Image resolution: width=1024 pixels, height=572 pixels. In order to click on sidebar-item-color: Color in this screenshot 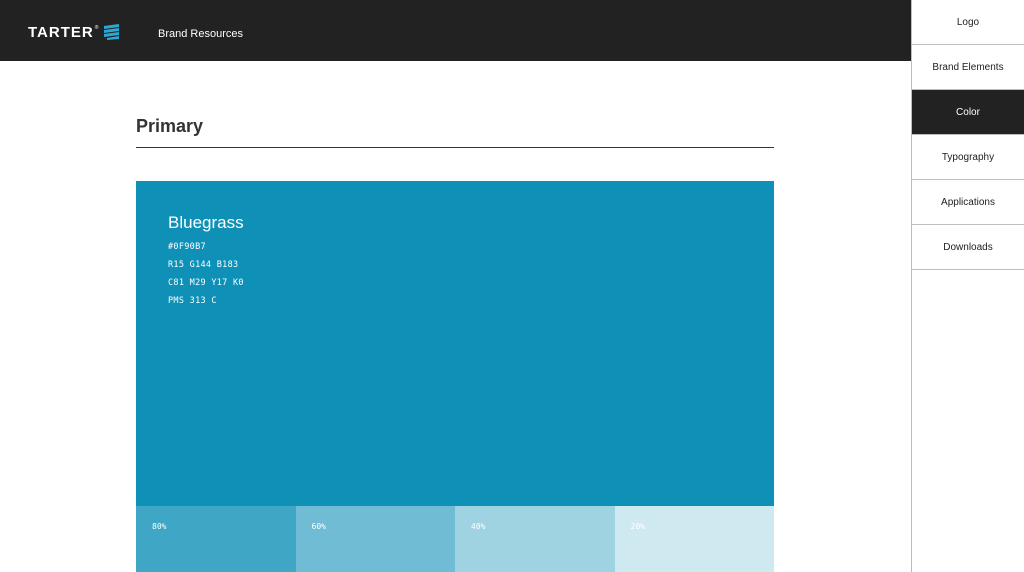, I will do `click(968, 112)`.